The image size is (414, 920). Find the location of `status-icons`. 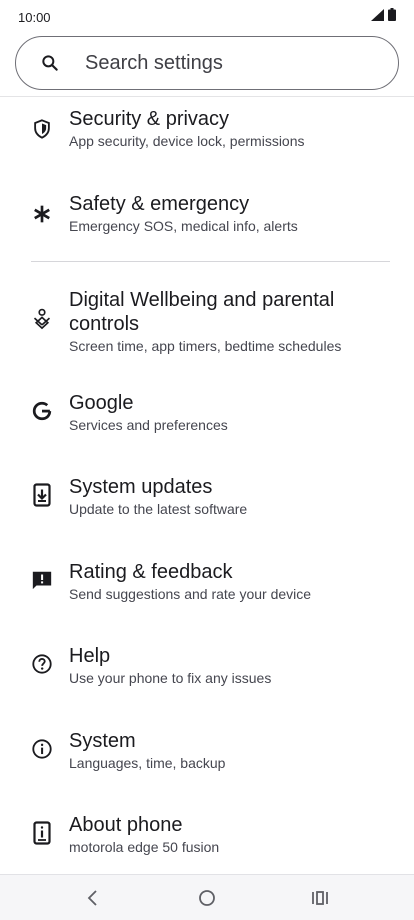

status-icons is located at coordinates (383, 17).